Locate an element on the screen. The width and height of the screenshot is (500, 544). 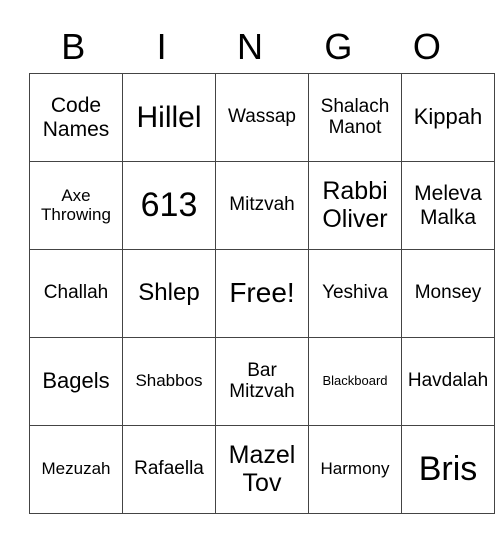
bingo-cell: Rabbi Oliver is located at coordinates (355, 205).